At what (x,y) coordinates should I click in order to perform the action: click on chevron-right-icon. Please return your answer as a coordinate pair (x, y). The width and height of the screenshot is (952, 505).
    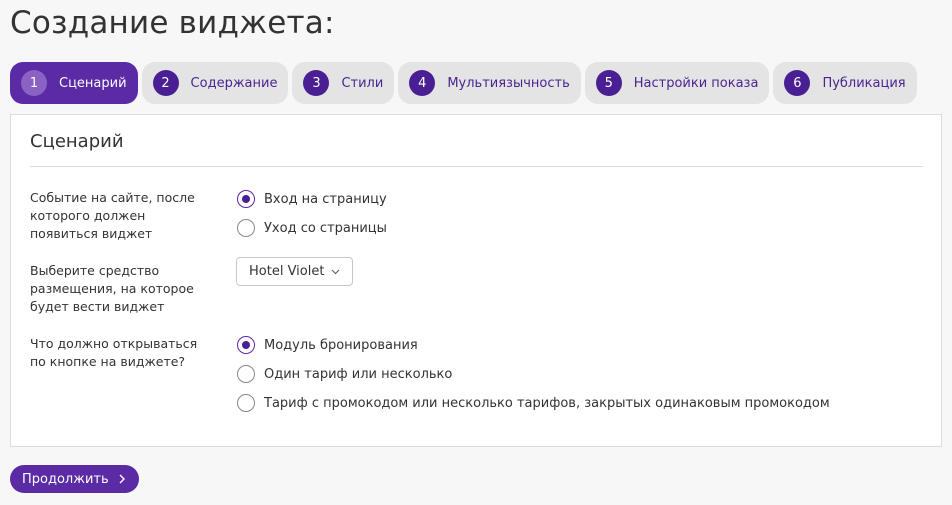
    Looking at the image, I should click on (122, 479).